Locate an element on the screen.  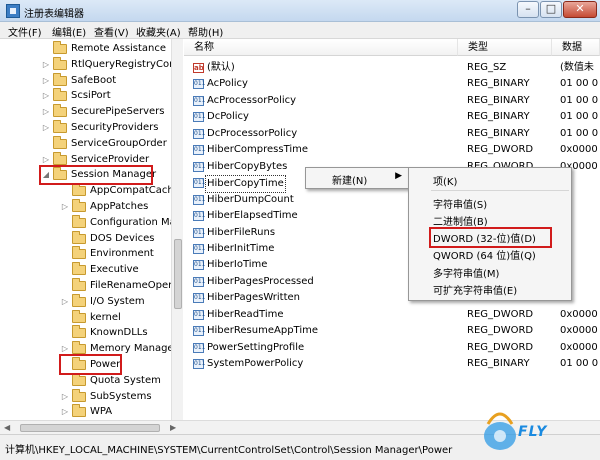
menu-help: 帮助(H) is located at coordinates (205, 31).